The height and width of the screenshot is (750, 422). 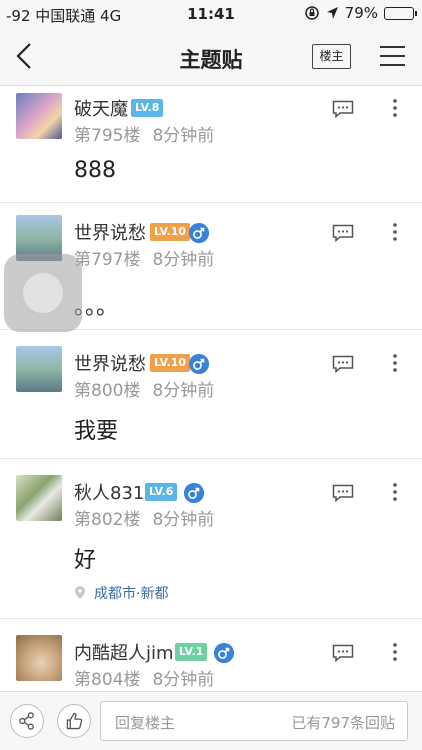 I want to click on location-text: 成都市·新都, so click(x=131, y=594).